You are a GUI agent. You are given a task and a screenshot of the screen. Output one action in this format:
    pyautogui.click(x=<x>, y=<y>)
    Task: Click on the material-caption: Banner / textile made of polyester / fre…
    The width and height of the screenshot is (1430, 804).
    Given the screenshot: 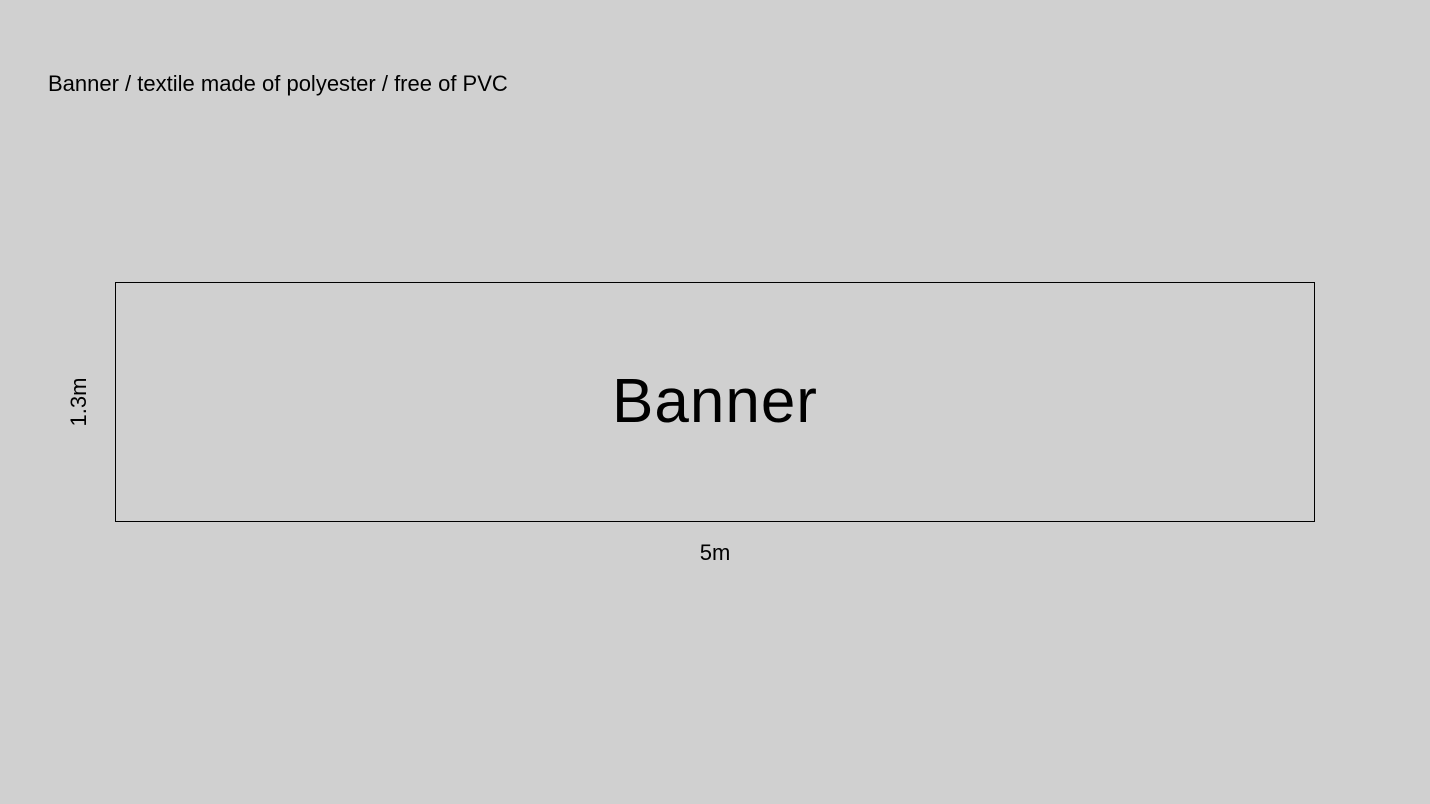 What is the action you would take?
    pyautogui.click(x=278, y=83)
    